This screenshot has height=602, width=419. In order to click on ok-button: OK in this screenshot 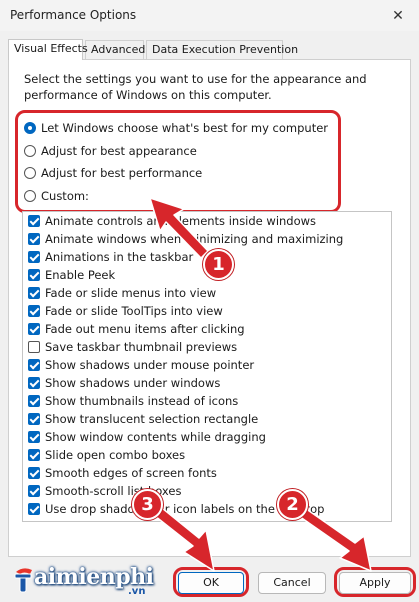, I will do `click(211, 583)`.